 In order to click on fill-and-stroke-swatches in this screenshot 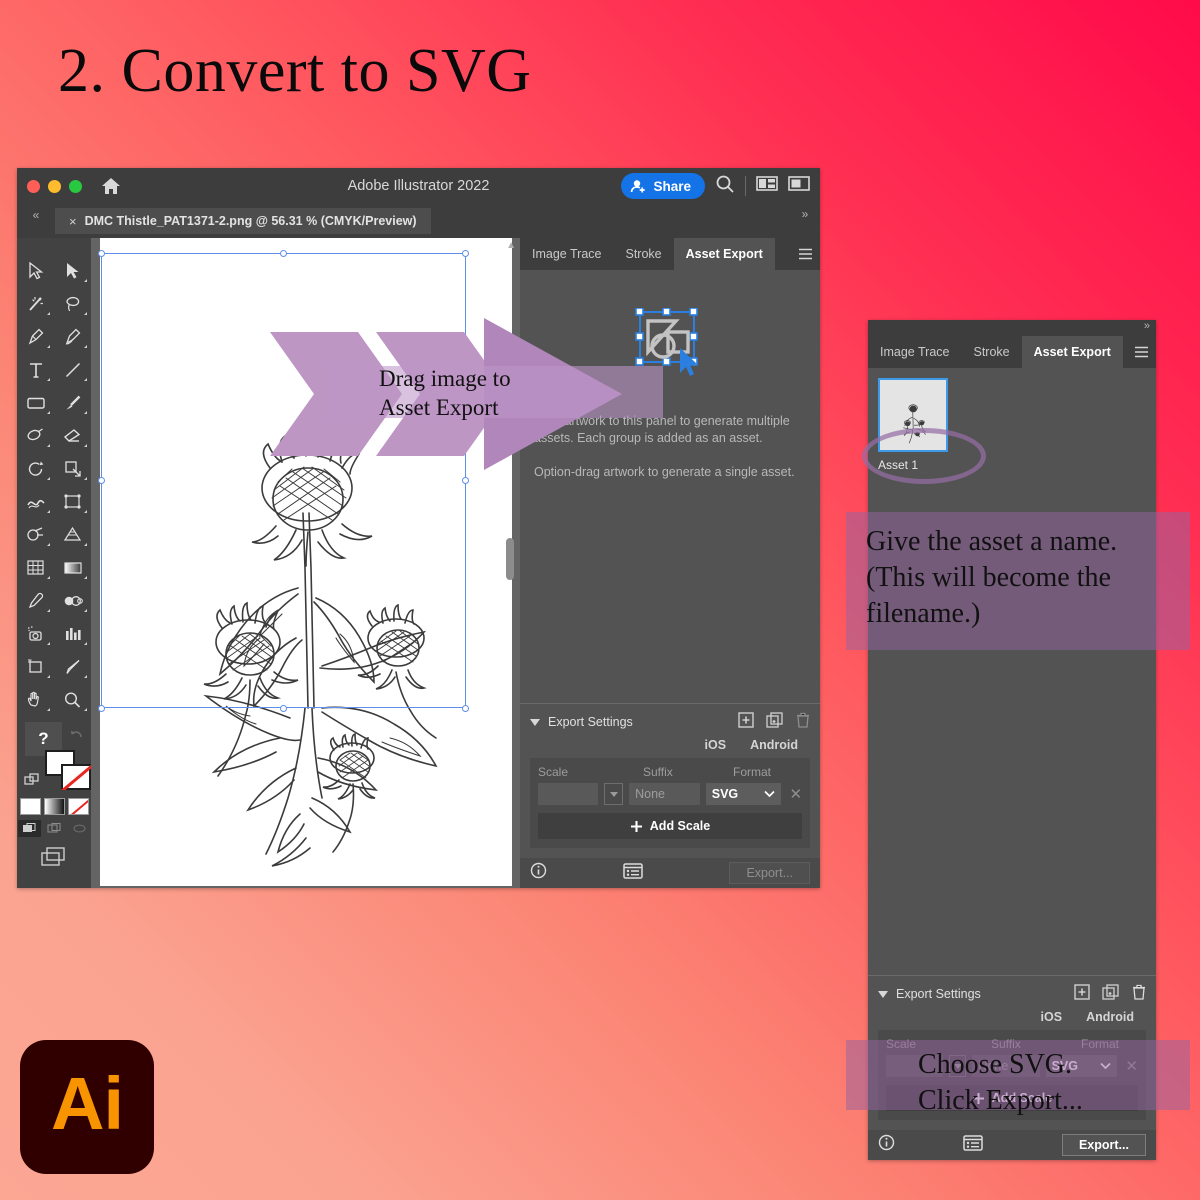, I will do `click(68, 772)`.